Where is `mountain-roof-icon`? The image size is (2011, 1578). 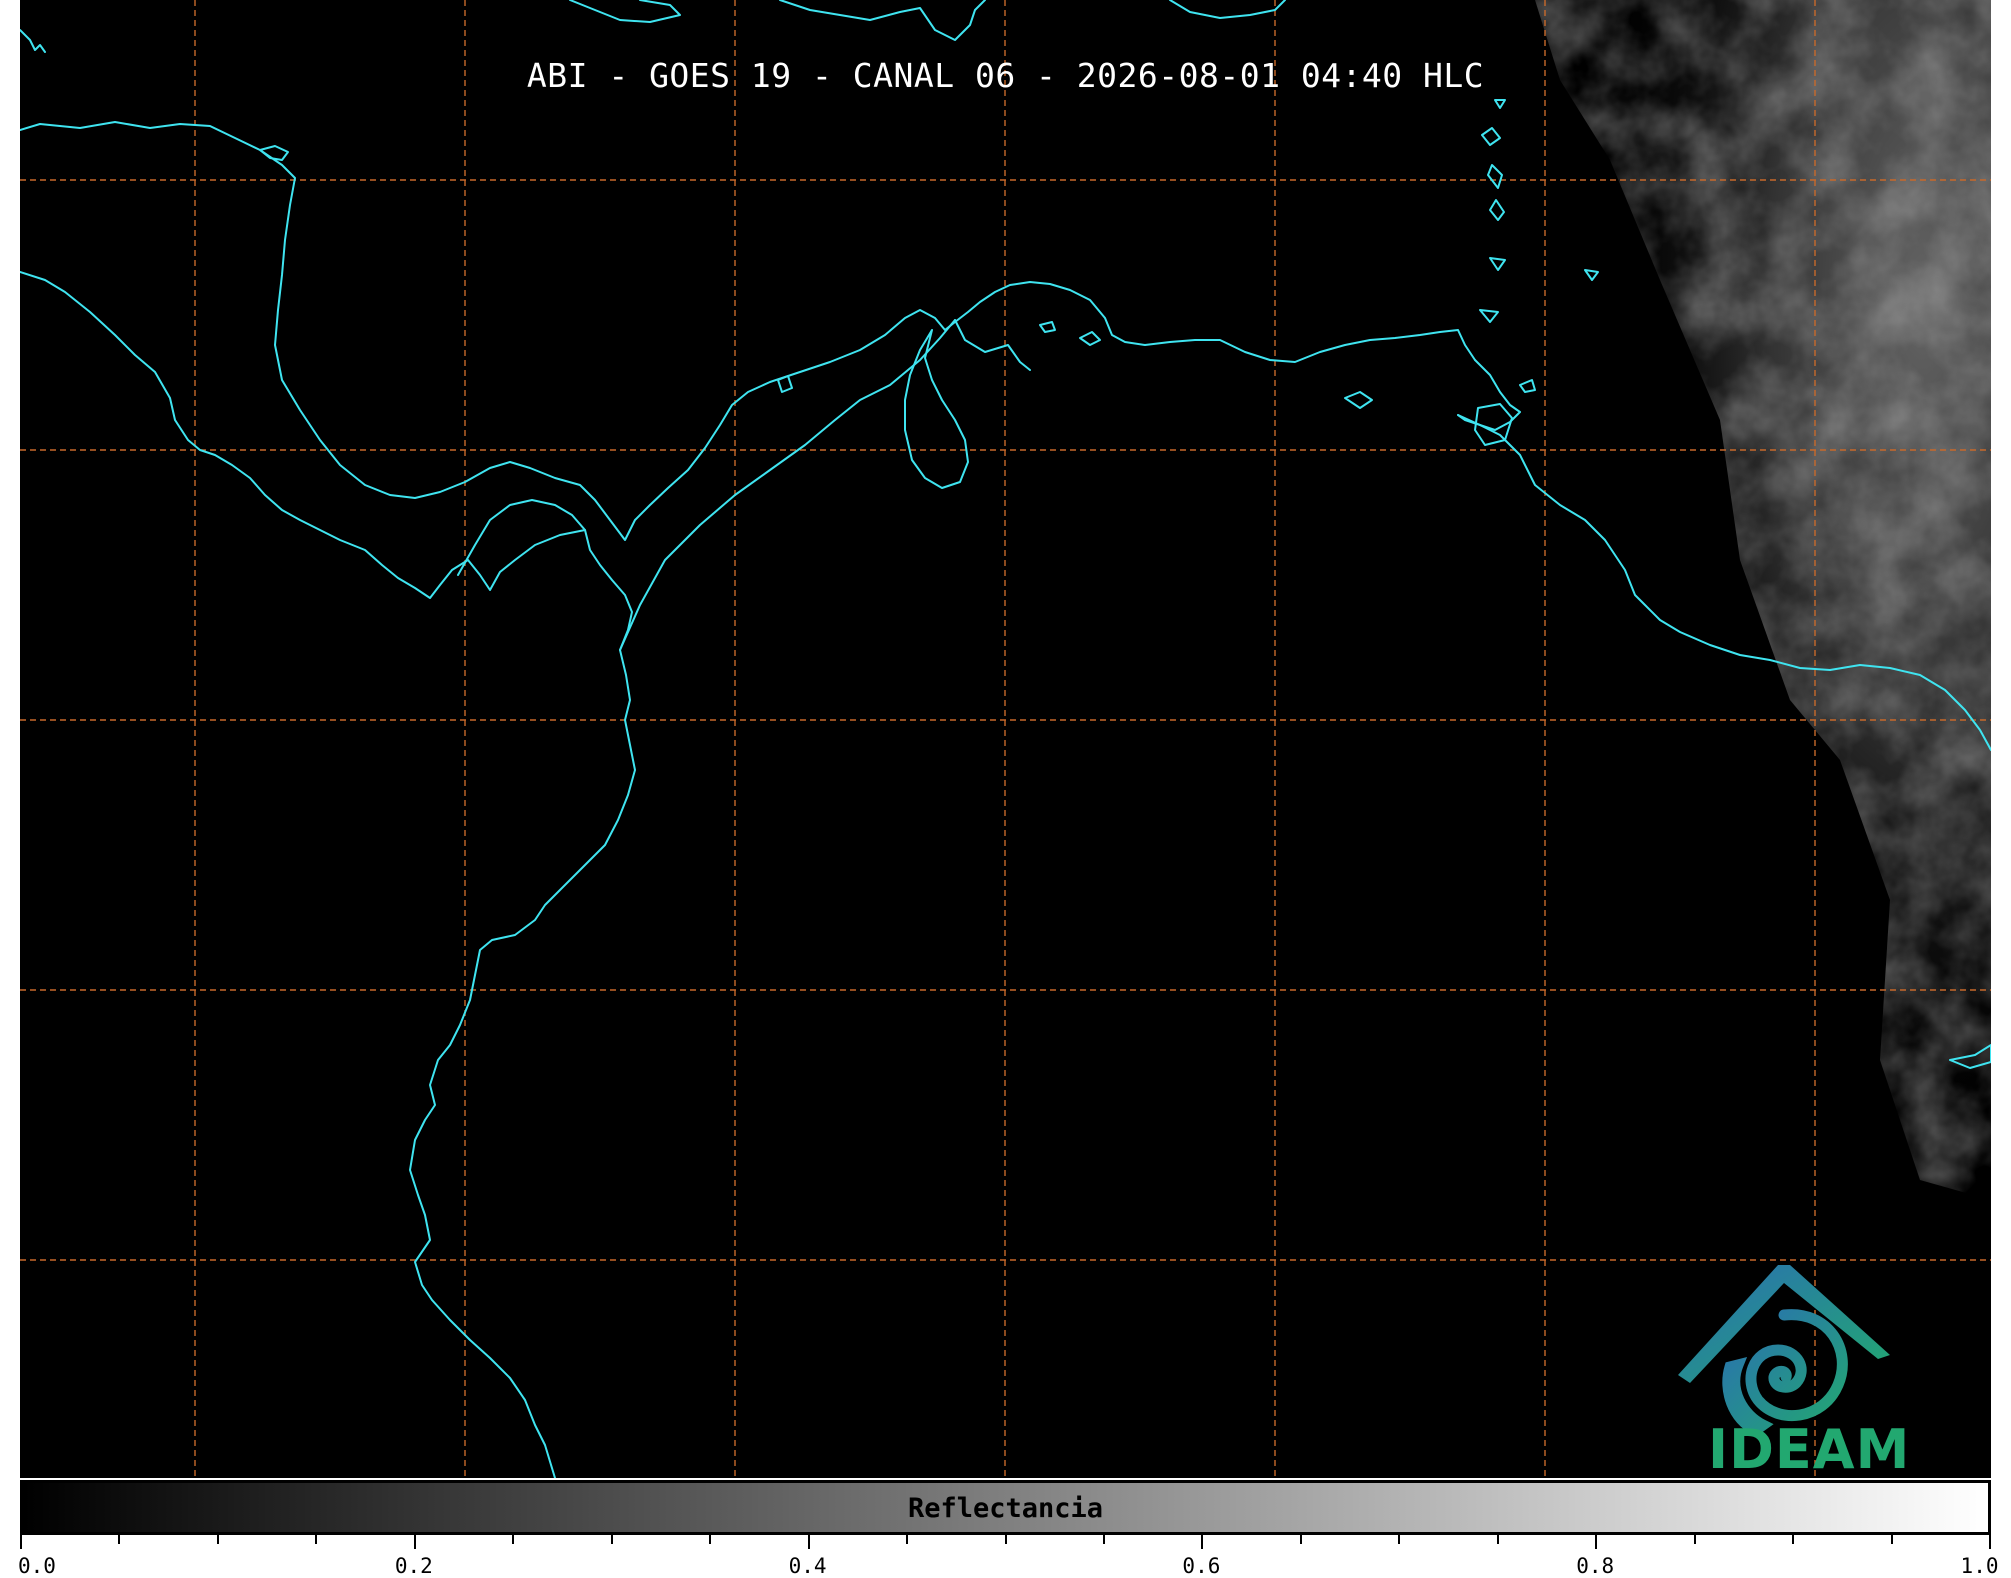
mountain-roof-icon is located at coordinates (1784, 1324).